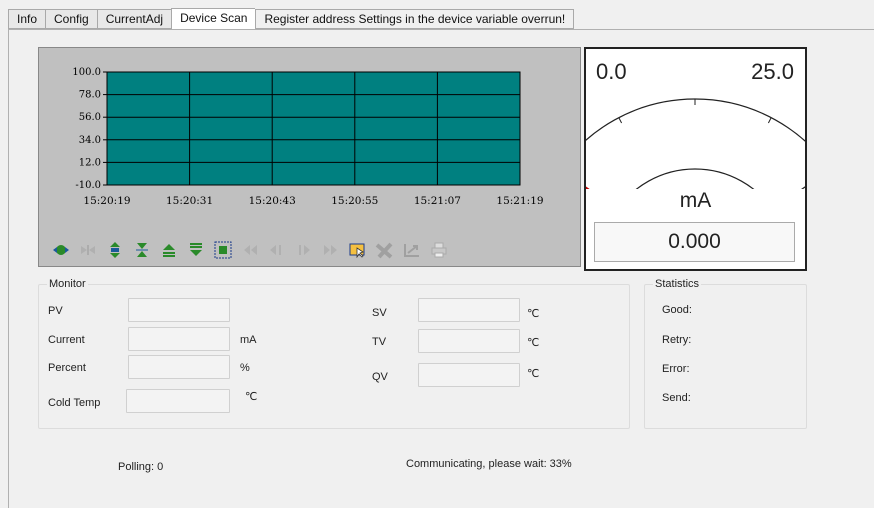  Describe the element at coordinates (331, 250) in the screenshot. I see `last-page-icon` at that location.